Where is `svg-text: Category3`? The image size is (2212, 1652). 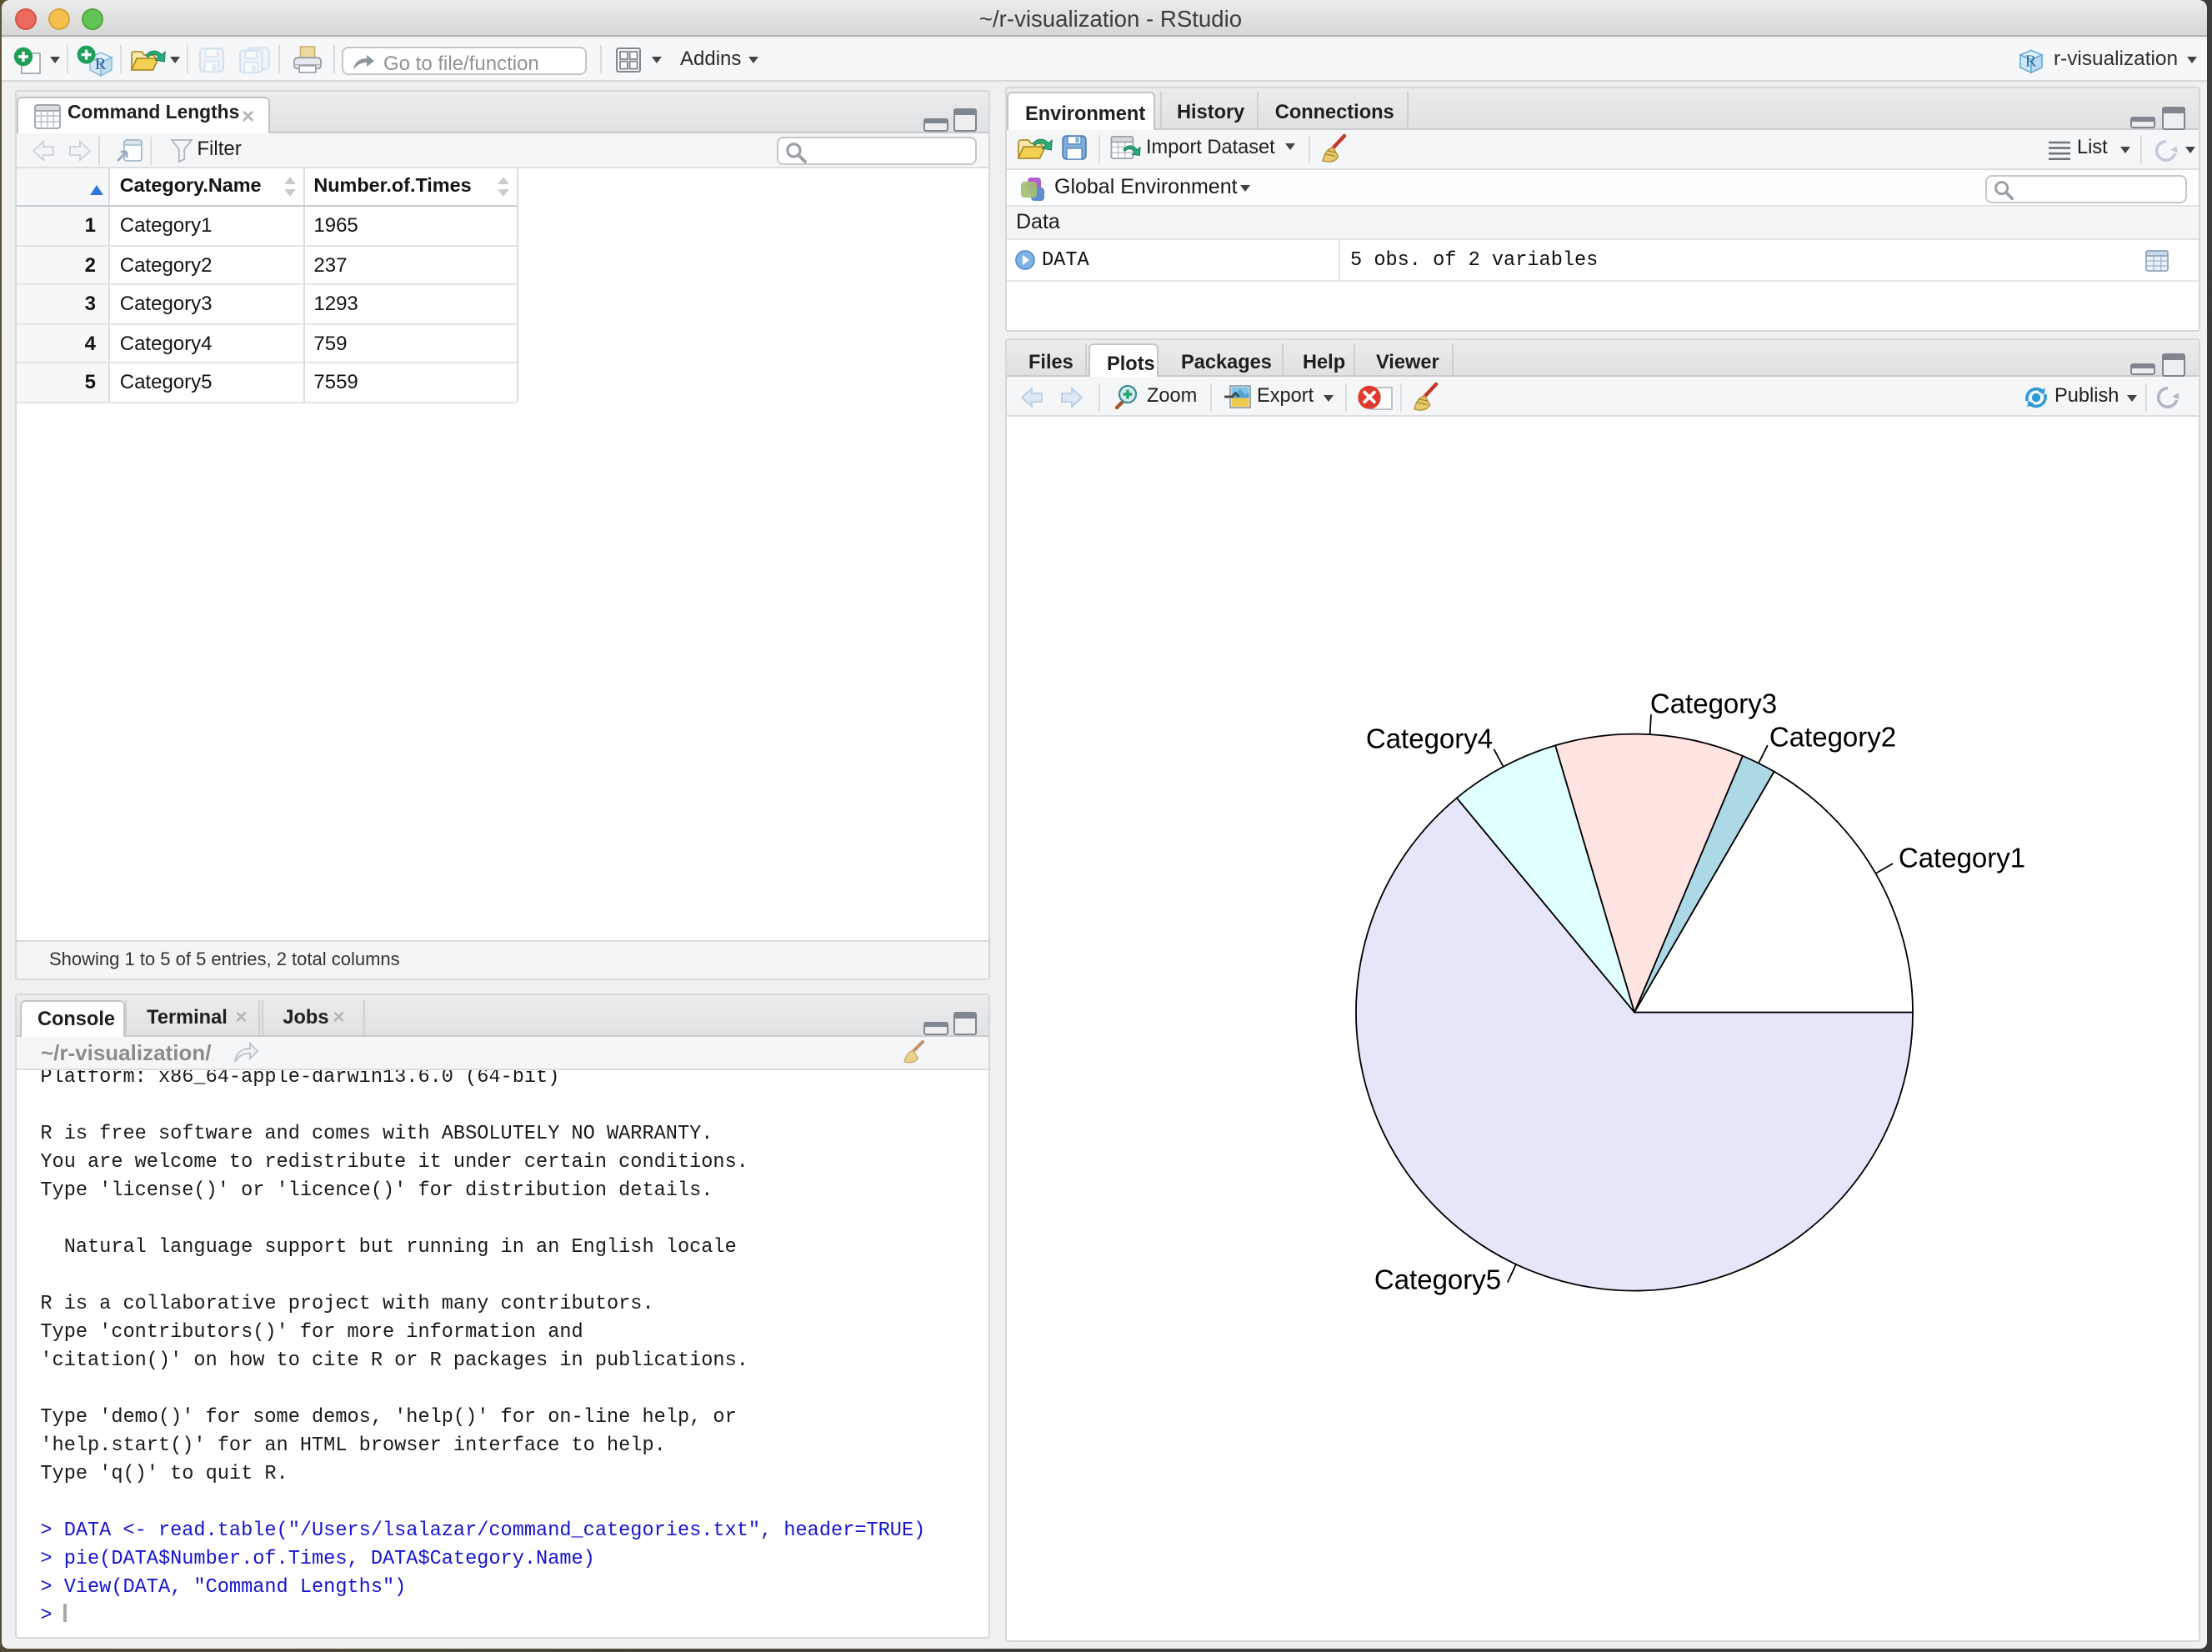 svg-text: Category3 is located at coordinates (1714, 703).